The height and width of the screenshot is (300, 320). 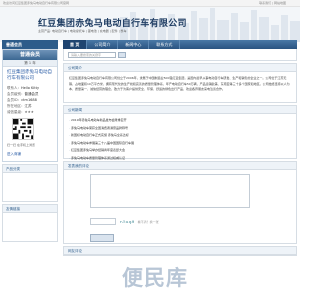 What do you see at coordinates (127, 221) in the screenshot?
I see `captcha-image: r3uq8` at bounding box center [127, 221].